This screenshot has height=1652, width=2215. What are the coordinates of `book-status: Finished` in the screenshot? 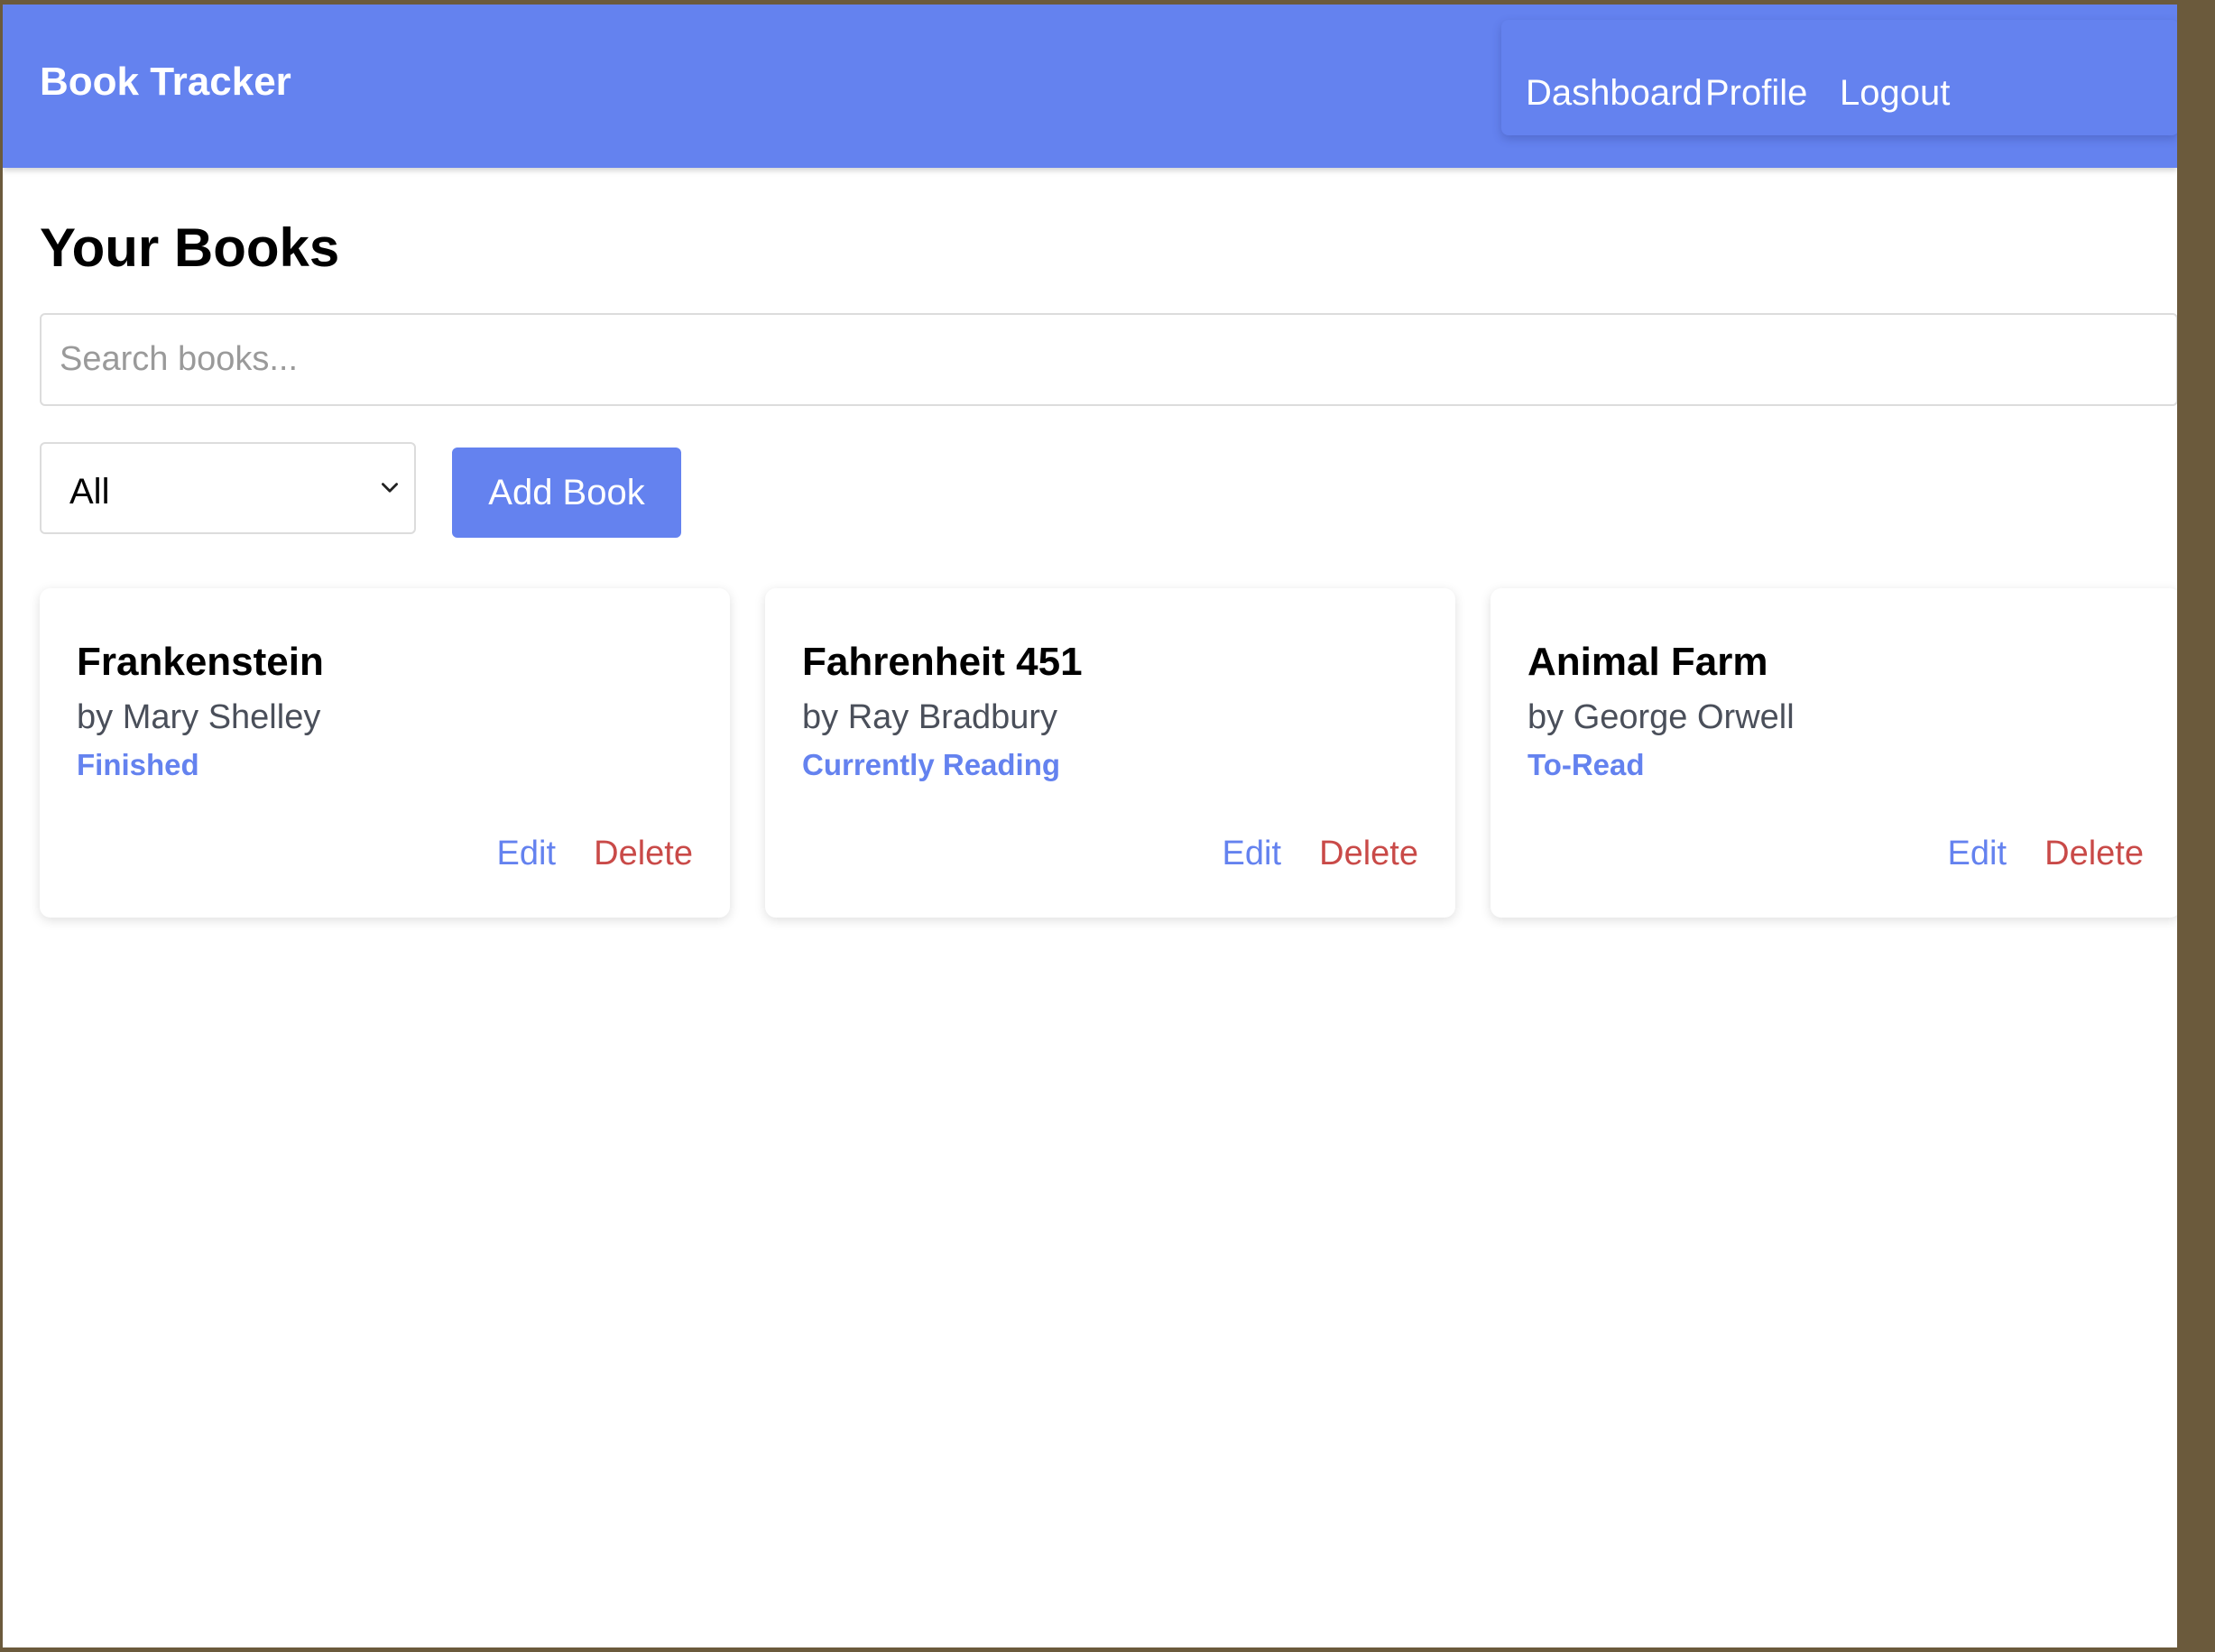 It's located at (138, 764).